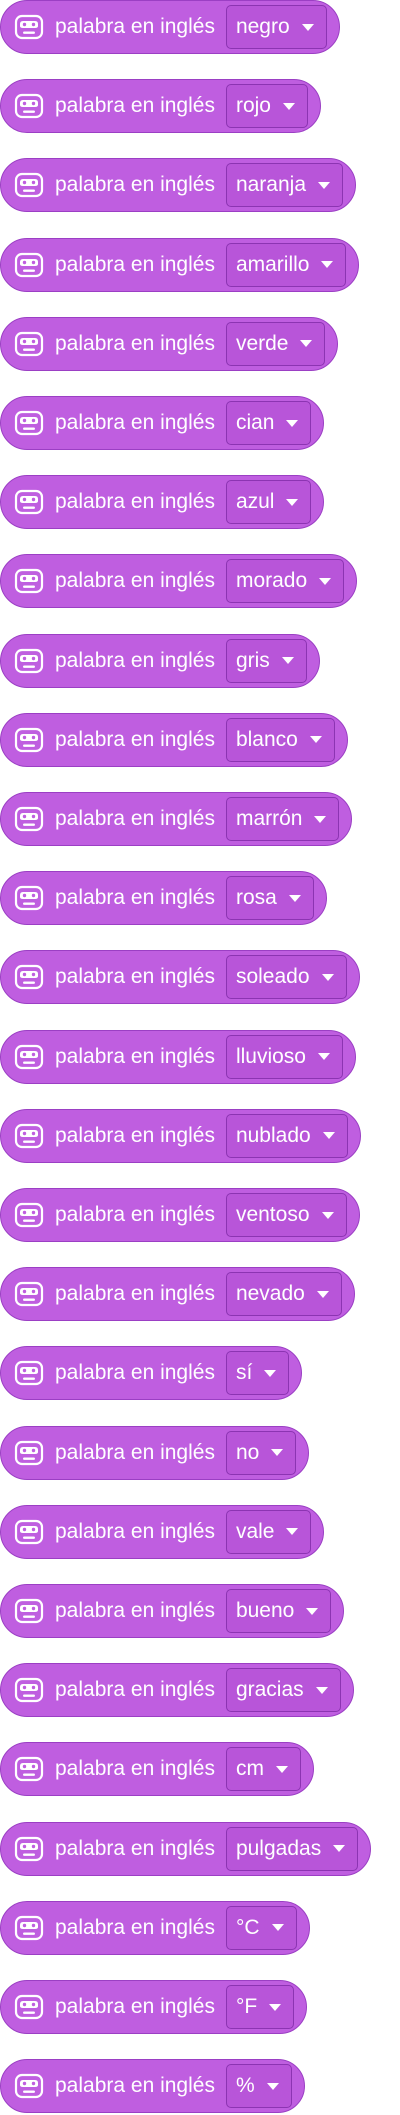 The height and width of the screenshot is (2115, 400). I want to click on translate-block-16: palabra en inglés nevado, so click(177, 1294).